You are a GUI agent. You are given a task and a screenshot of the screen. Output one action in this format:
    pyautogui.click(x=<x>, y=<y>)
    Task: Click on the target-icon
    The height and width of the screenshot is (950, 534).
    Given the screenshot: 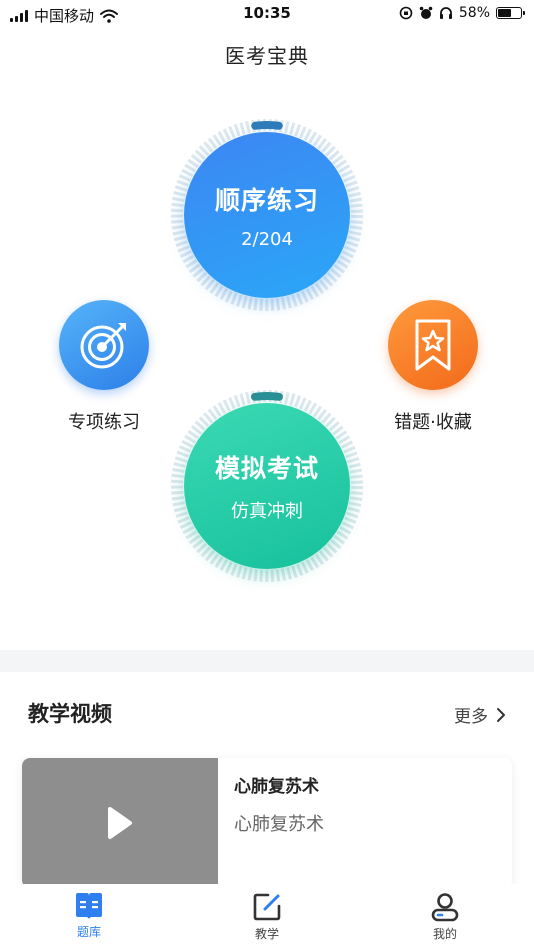 What is the action you would take?
    pyautogui.click(x=103, y=346)
    